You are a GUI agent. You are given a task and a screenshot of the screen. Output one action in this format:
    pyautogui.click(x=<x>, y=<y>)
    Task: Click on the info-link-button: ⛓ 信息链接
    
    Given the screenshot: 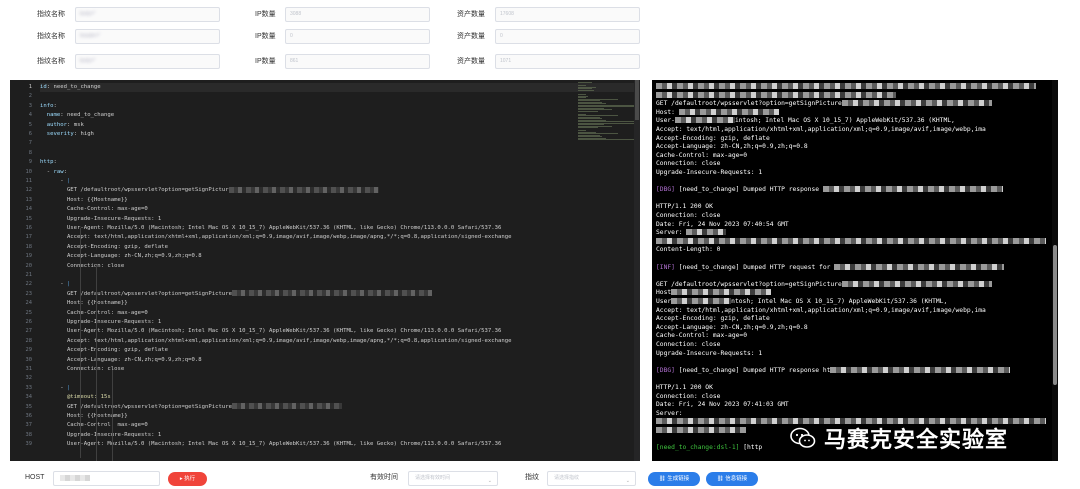 What is the action you would take?
    pyautogui.click(x=732, y=479)
    